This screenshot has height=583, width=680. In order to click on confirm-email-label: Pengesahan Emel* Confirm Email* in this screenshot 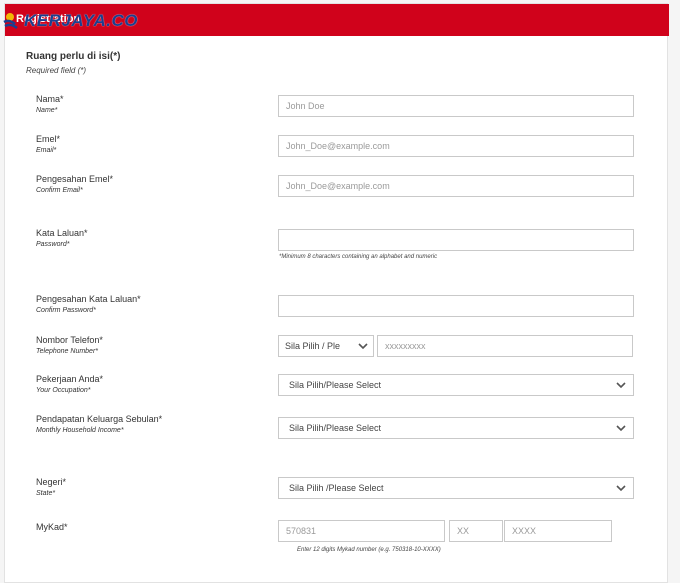, I will do `click(74, 185)`.